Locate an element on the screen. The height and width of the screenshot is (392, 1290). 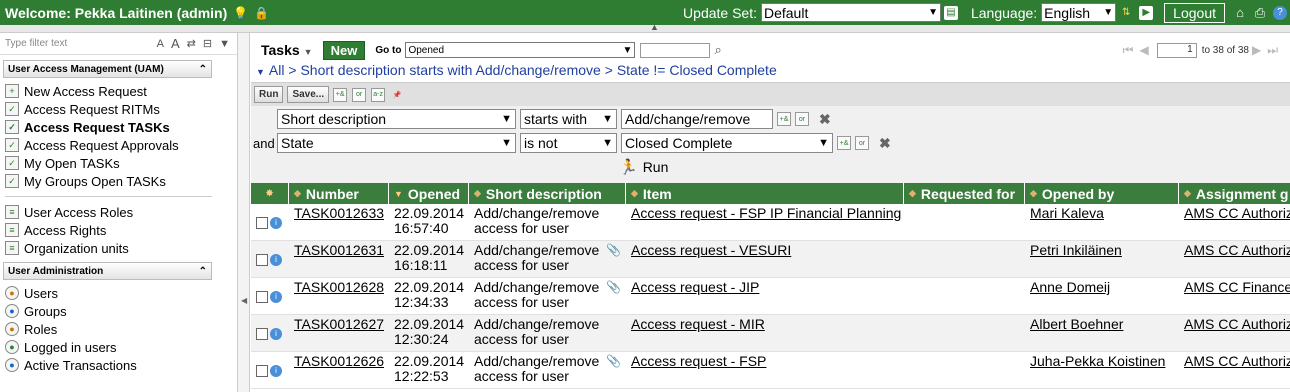
update-set-select: Default ▼ is located at coordinates (850, 12).